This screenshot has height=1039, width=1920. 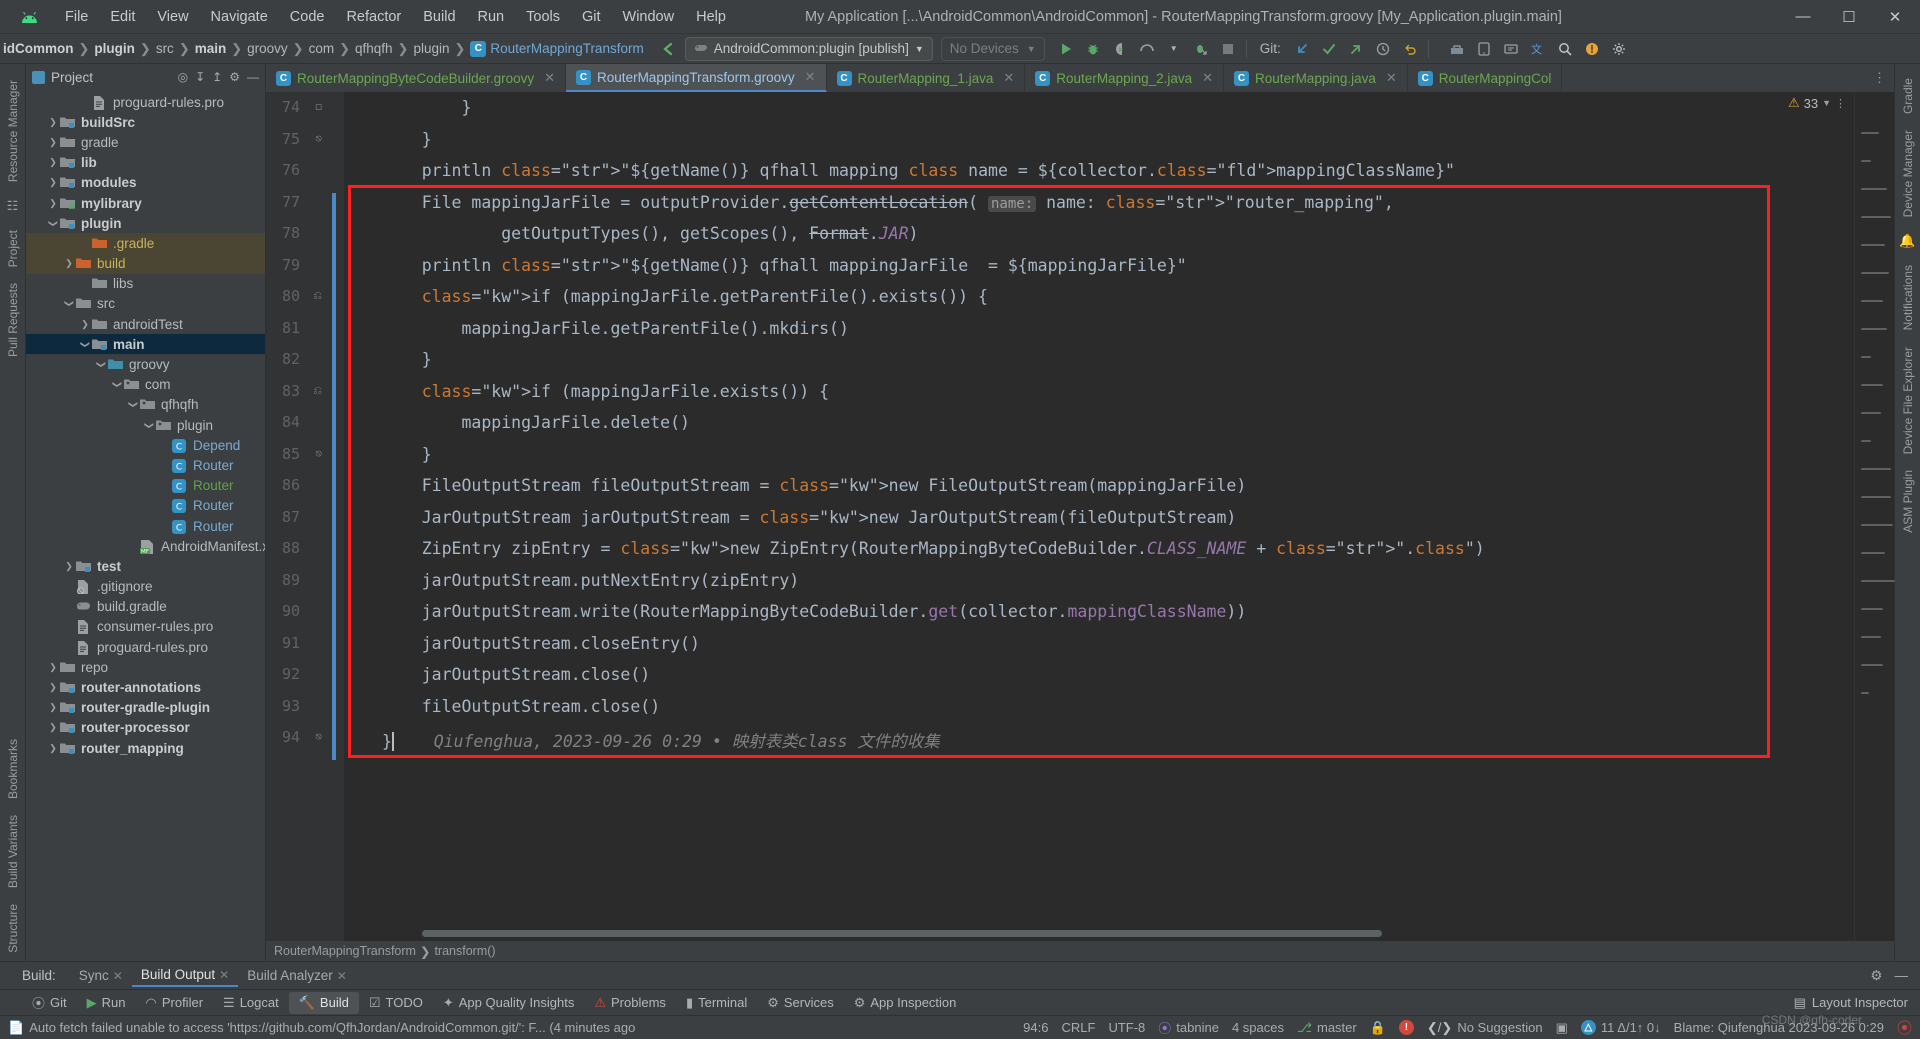 What do you see at coordinates (1120, 49) in the screenshot?
I see `coverage-icon` at bounding box center [1120, 49].